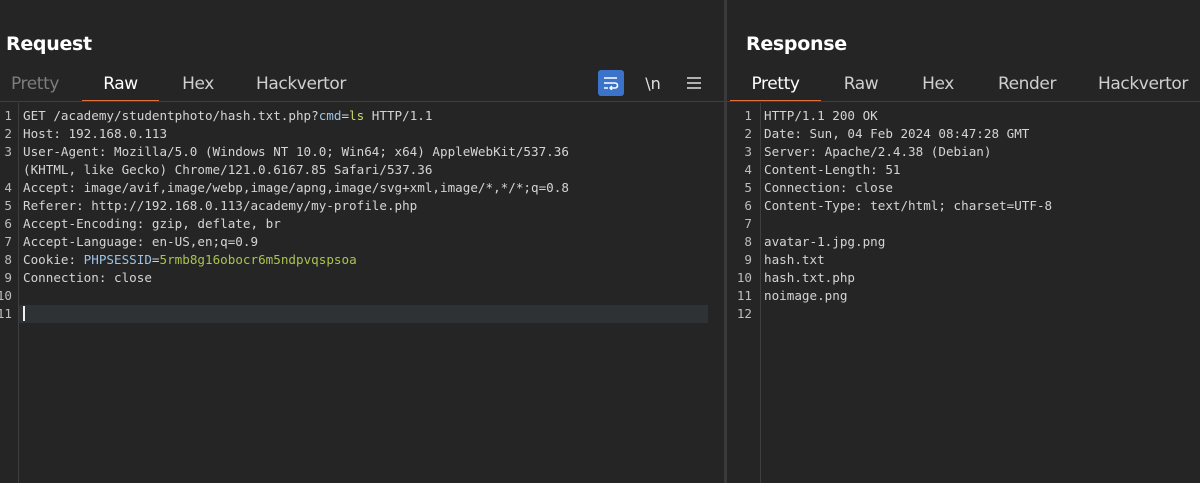 Image resolution: width=1200 pixels, height=483 pixels. Describe the element at coordinates (775, 86) in the screenshot. I see `response-tab-pretty: Pretty` at that location.